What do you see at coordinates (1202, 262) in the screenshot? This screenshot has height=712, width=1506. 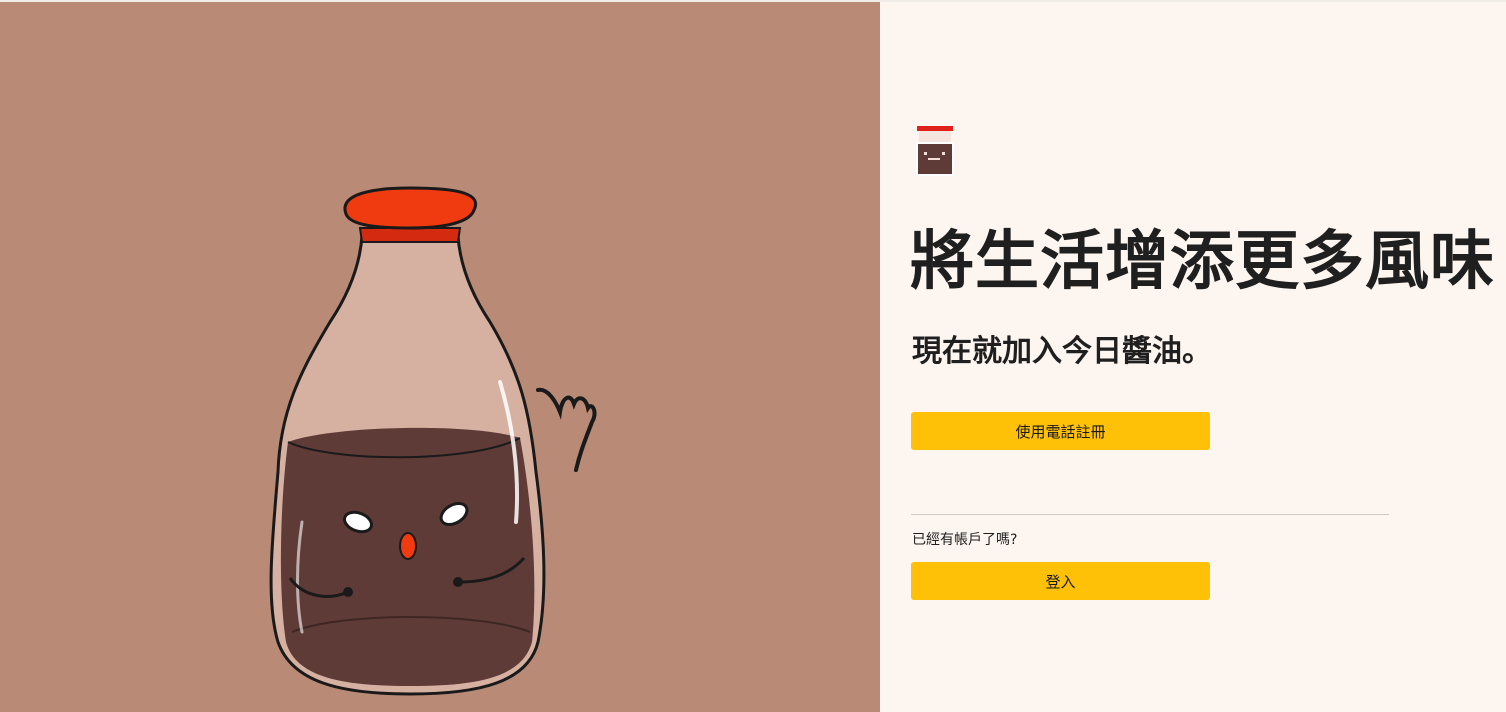 I see `page-title: 將生活增添更多風味` at bounding box center [1202, 262].